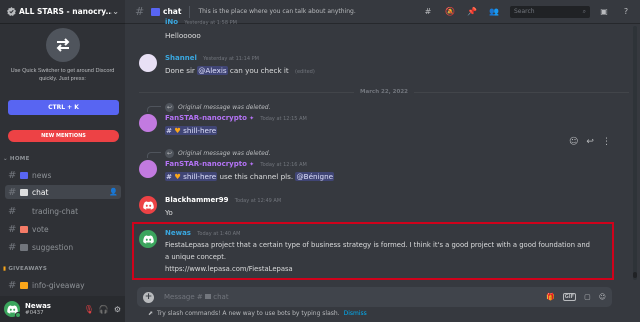  I want to click on topbar-divider, so click(190, 11).